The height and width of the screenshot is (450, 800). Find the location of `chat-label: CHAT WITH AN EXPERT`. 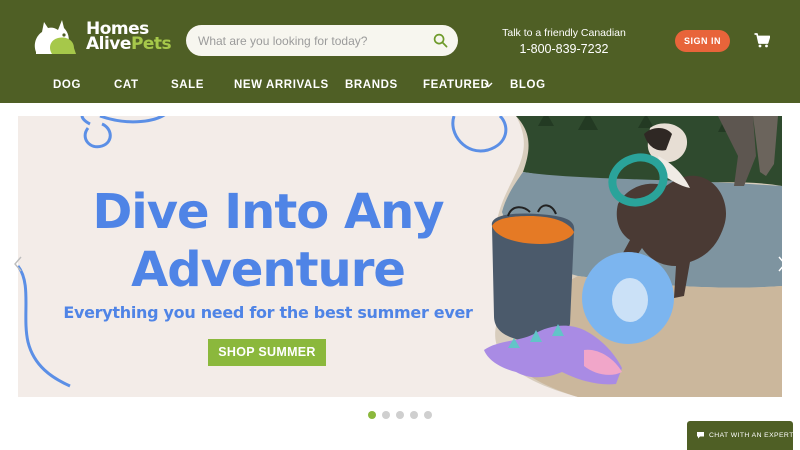

chat-label: CHAT WITH AN EXPERT is located at coordinates (751, 435).